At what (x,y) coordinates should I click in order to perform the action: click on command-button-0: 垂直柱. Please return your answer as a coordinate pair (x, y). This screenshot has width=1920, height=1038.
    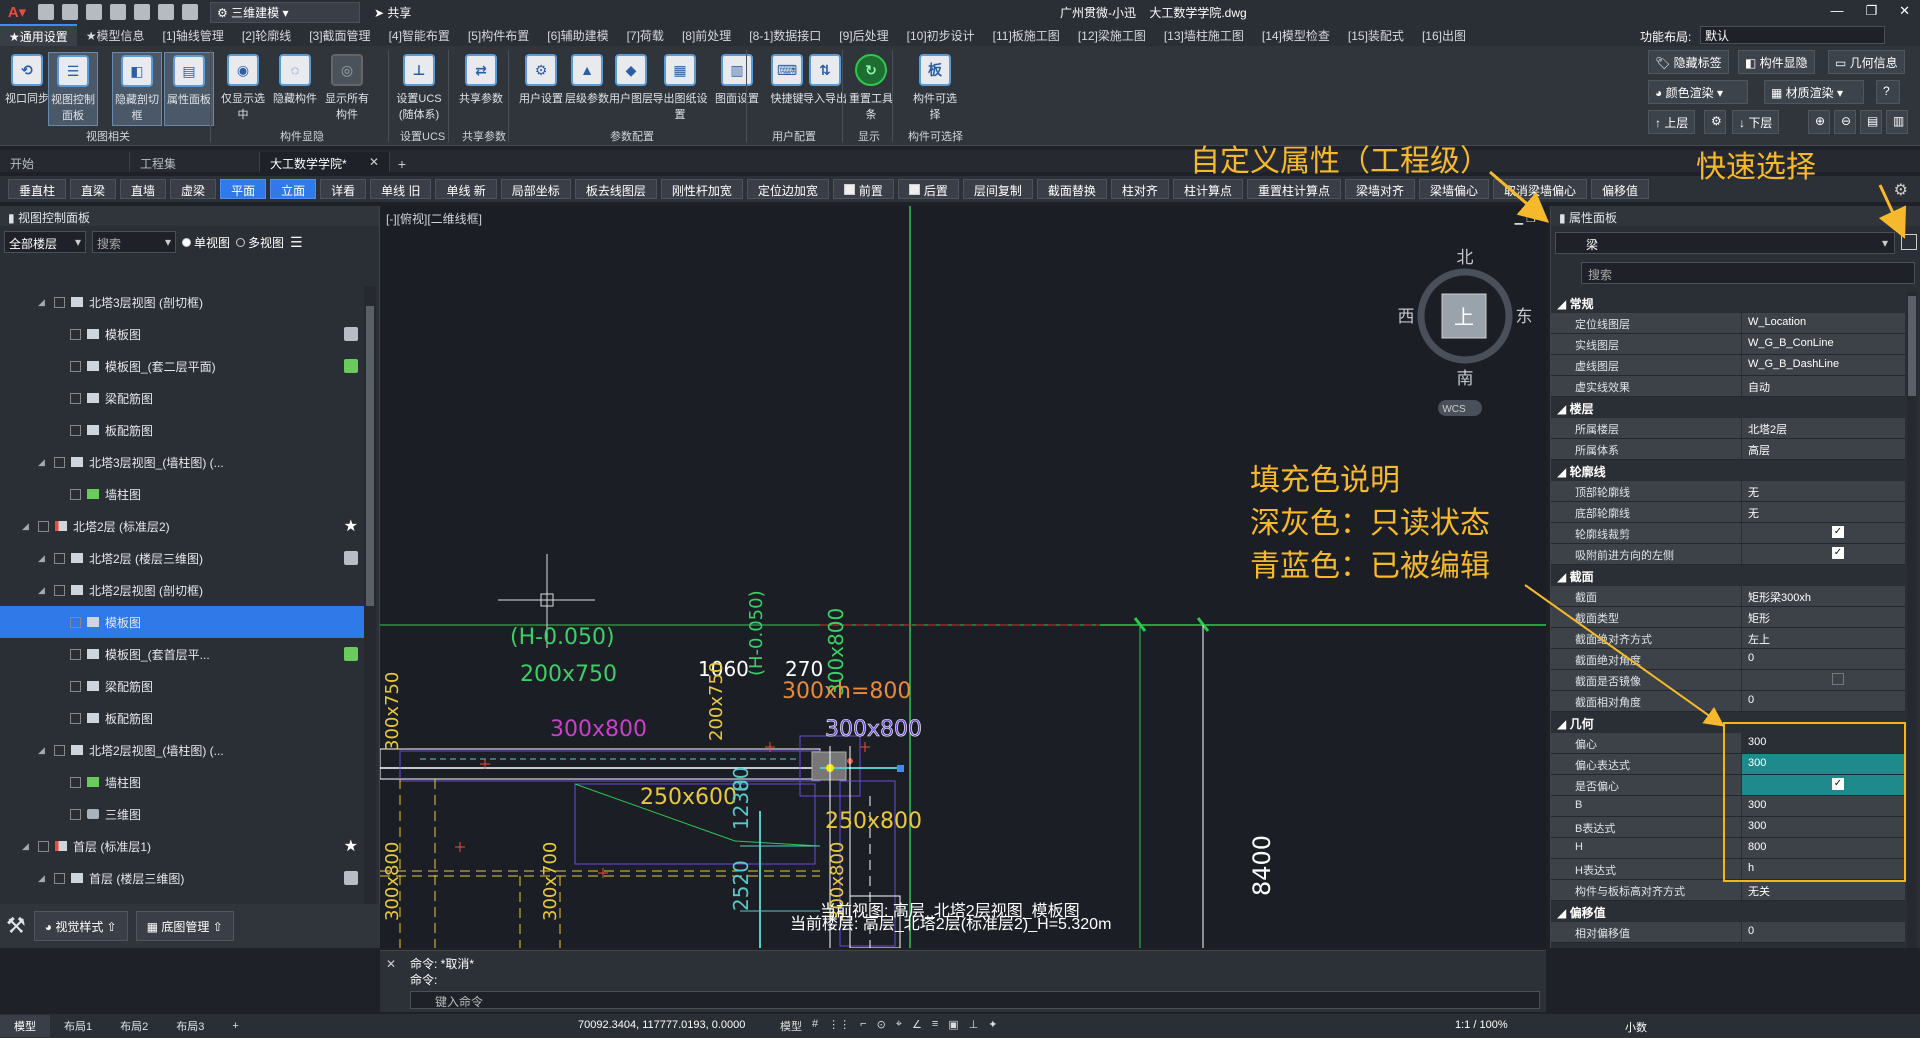
    Looking at the image, I should click on (37, 189).